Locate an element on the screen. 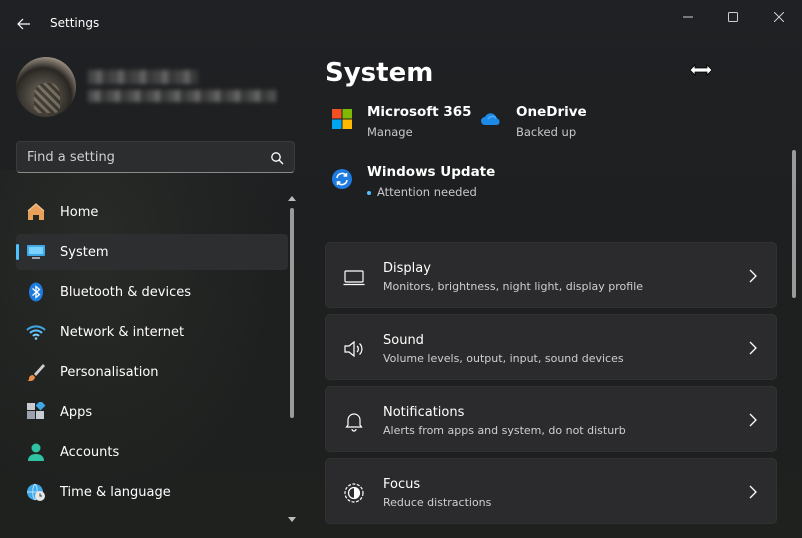  minimize-icon is located at coordinates (688, 17).